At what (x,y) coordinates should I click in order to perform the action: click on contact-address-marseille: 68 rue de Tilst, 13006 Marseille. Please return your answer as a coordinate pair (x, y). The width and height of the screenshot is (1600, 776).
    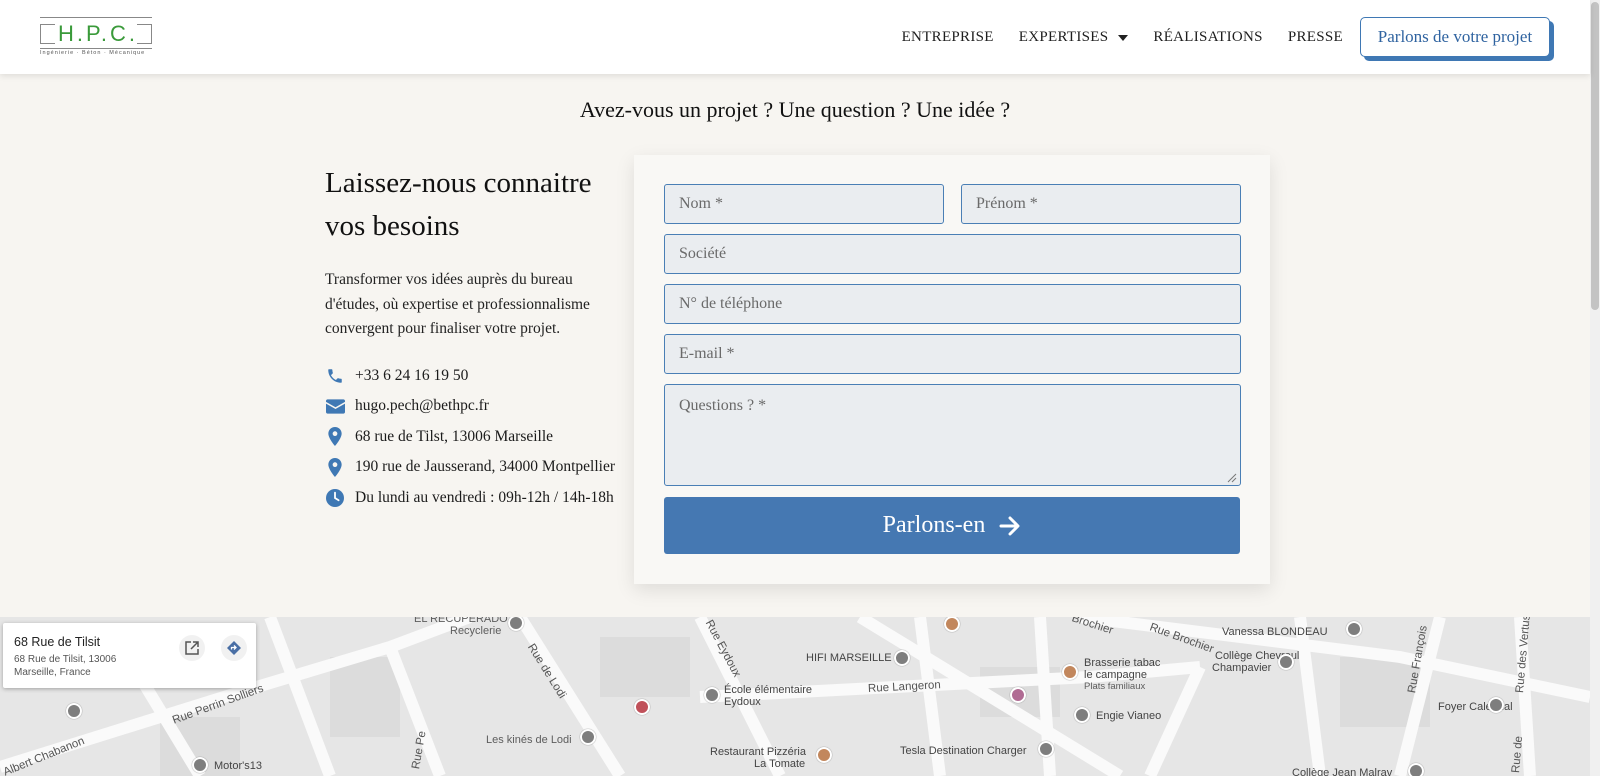
    Looking at the image, I should click on (477, 437).